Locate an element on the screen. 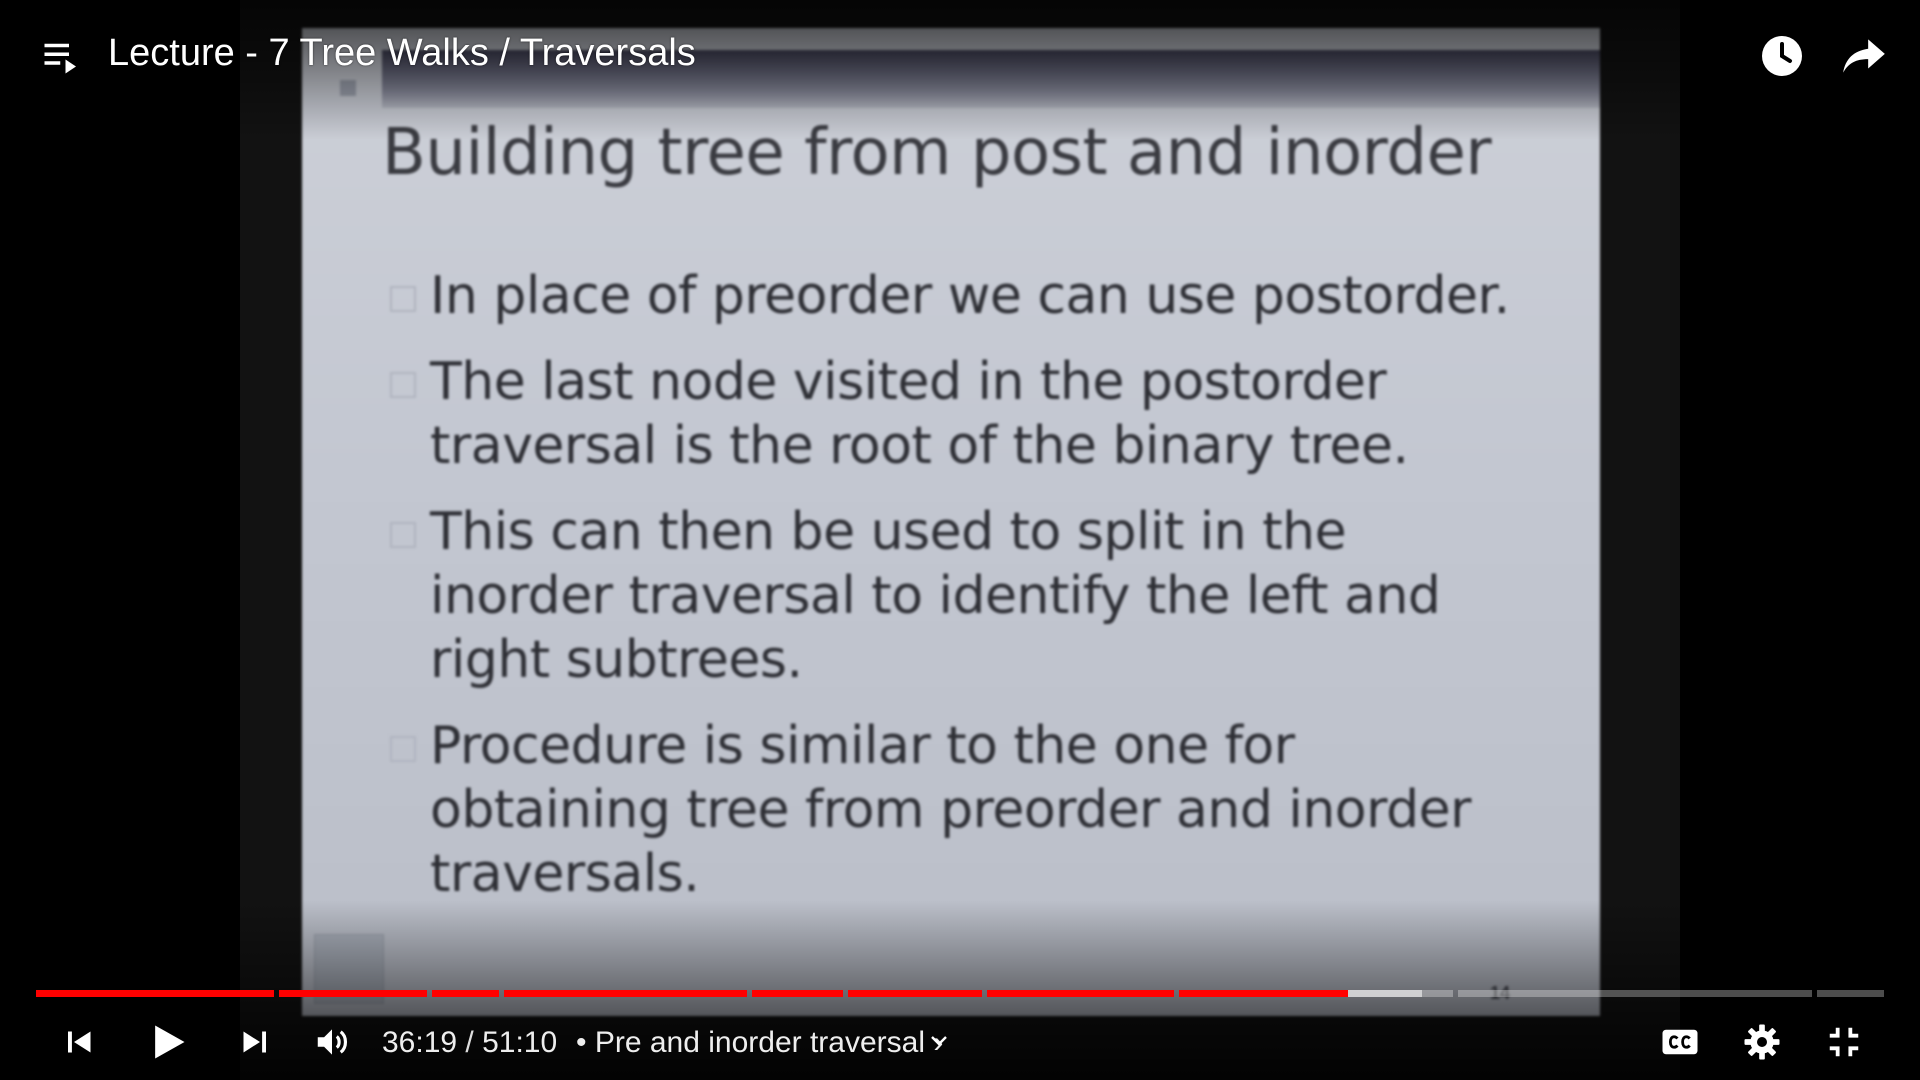 Image resolution: width=1920 pixels, height=1080 pixels. chapter-menu-button is located at coordinates (939, 1041).